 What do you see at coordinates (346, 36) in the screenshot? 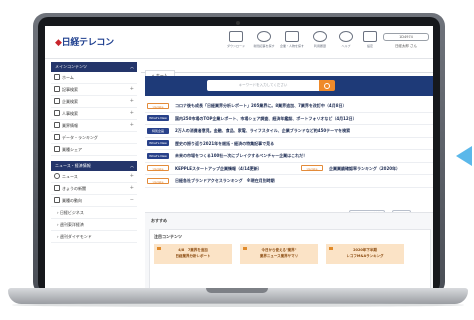
I see `help-icon` at bounding box center [346, 36].